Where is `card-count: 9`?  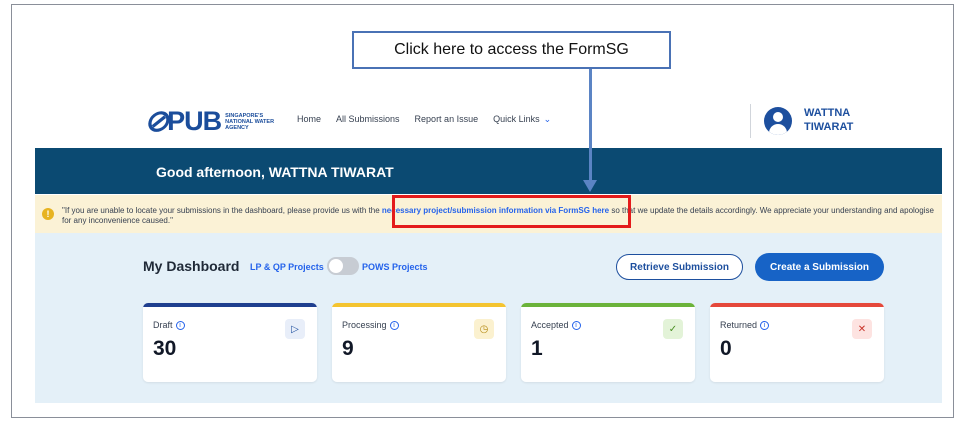 card-count: 9 is located at coordinates (348, 348).